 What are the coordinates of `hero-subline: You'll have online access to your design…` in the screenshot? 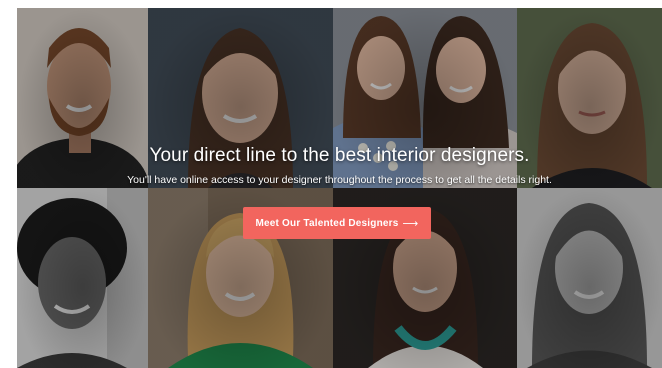 It's located at (339, 180).